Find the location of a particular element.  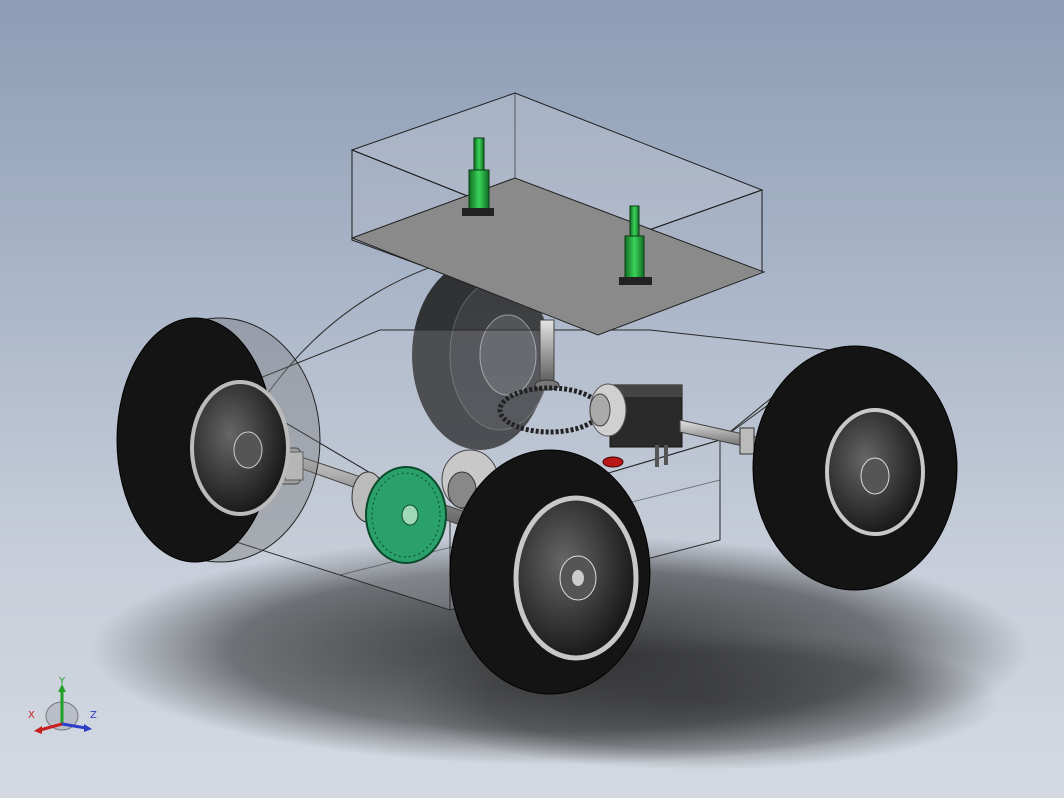

wheel-front-left is located at coordinates (218, 440).